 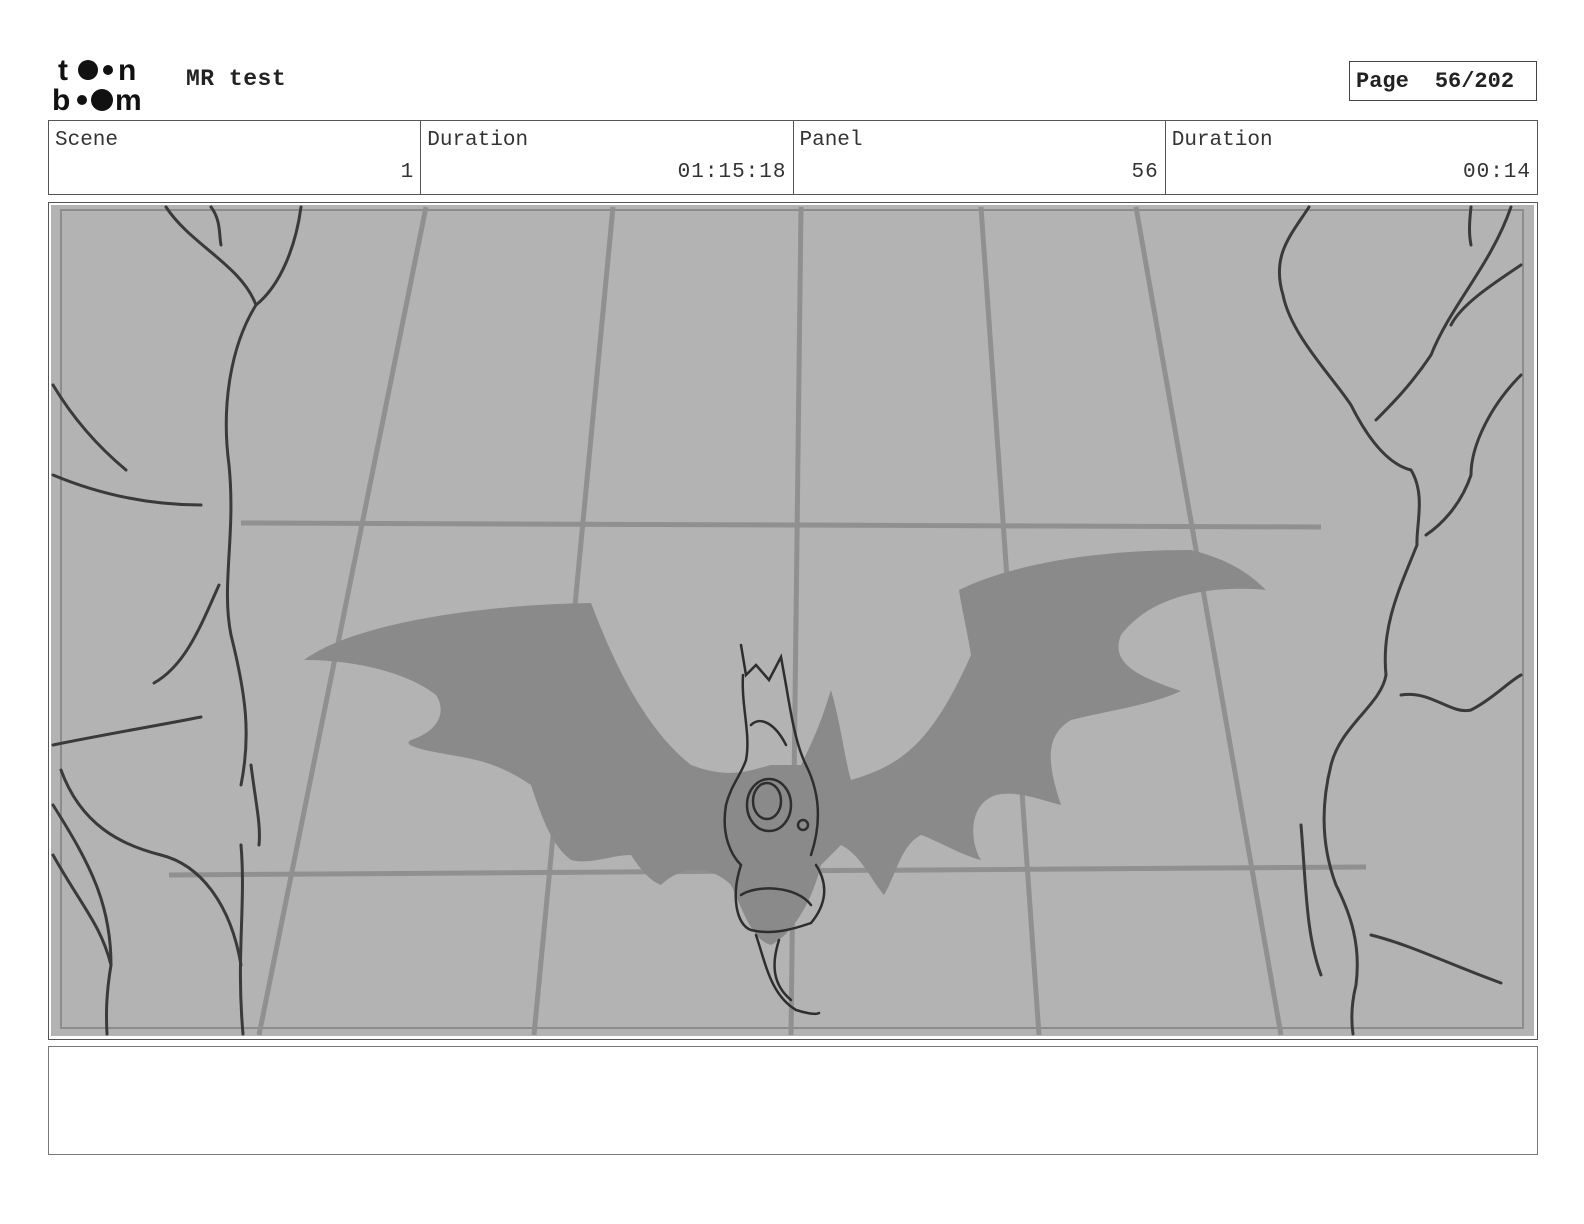 I want to click on panel-duration-label: Duration, so click(x=1222, y=140).